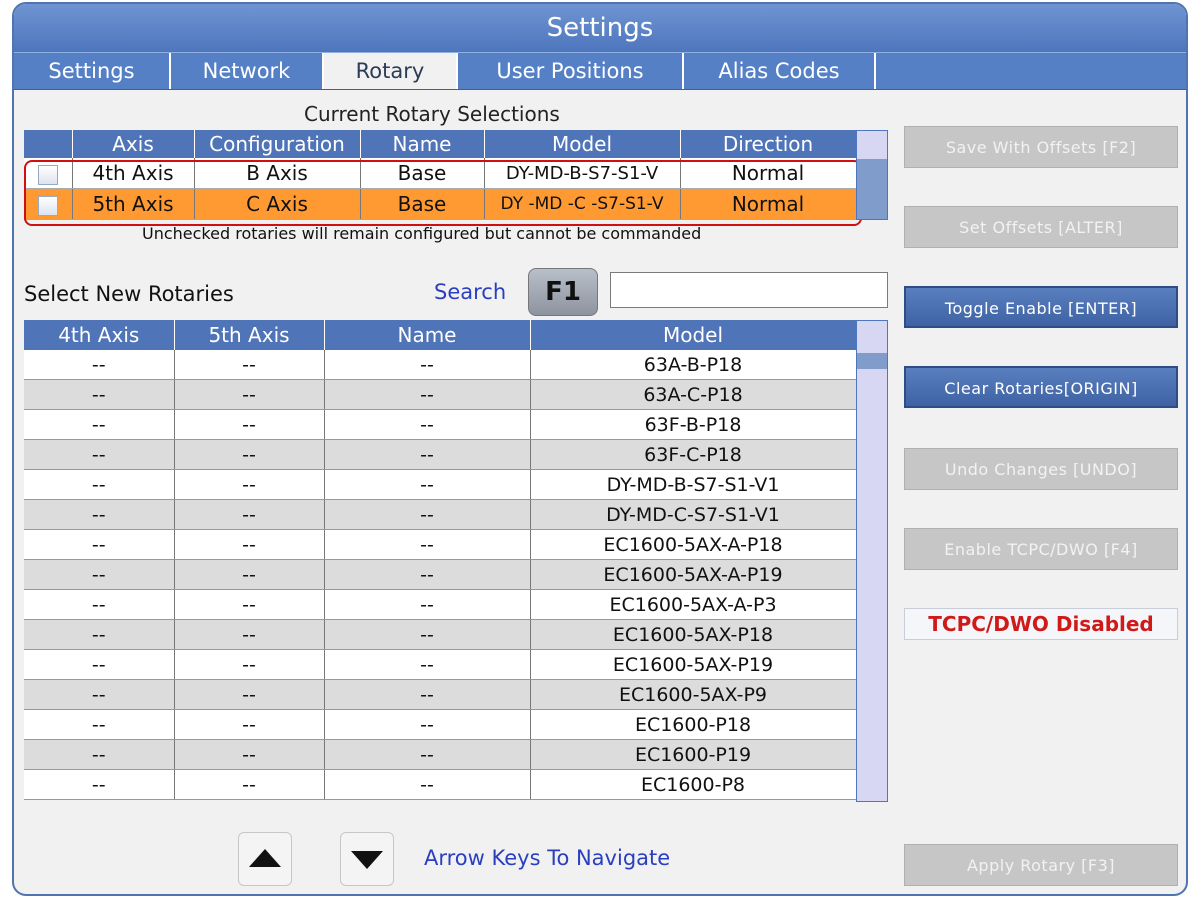  I want to click on cell-configuration: B Axis, so click(277, 173).